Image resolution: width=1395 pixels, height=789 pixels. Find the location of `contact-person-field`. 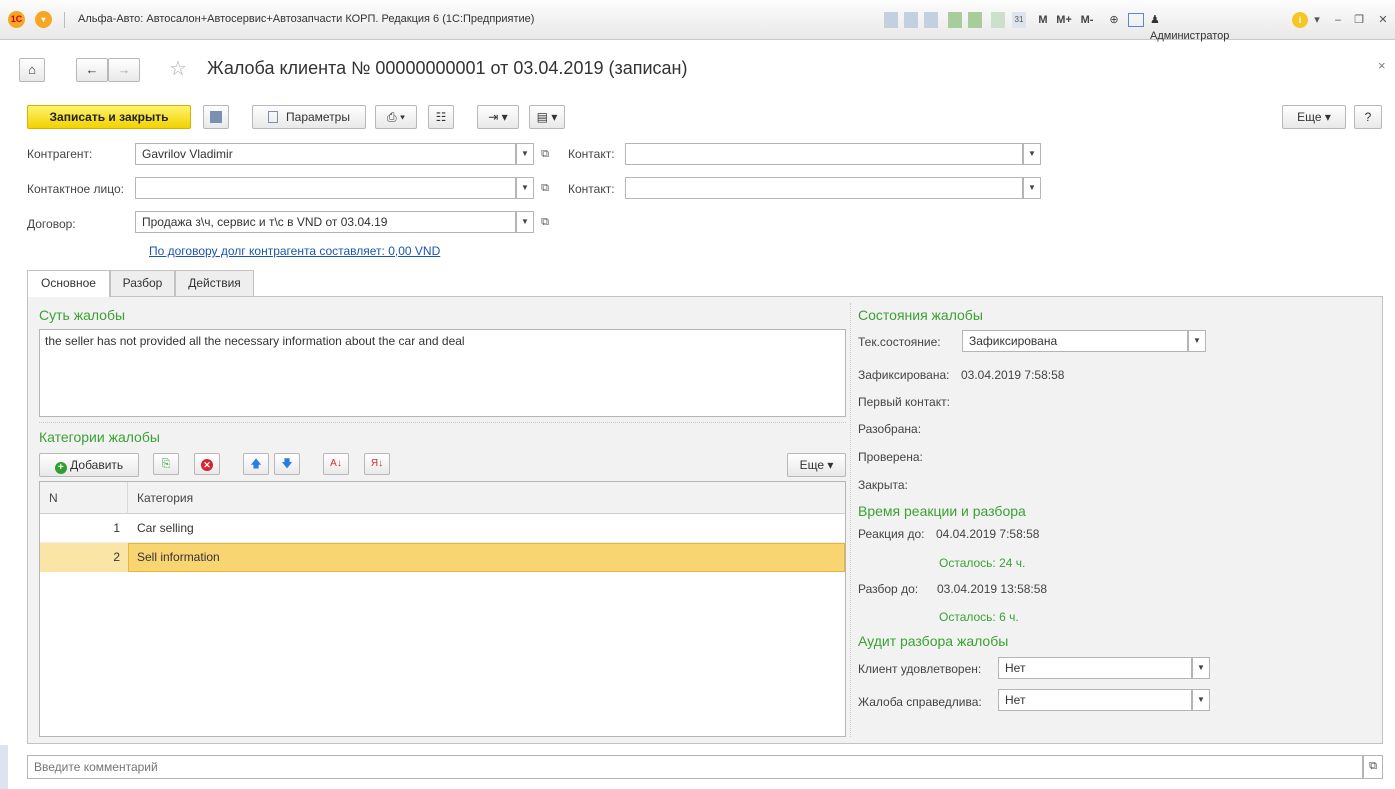

contact-person-field is located at coordinates (325, 188).